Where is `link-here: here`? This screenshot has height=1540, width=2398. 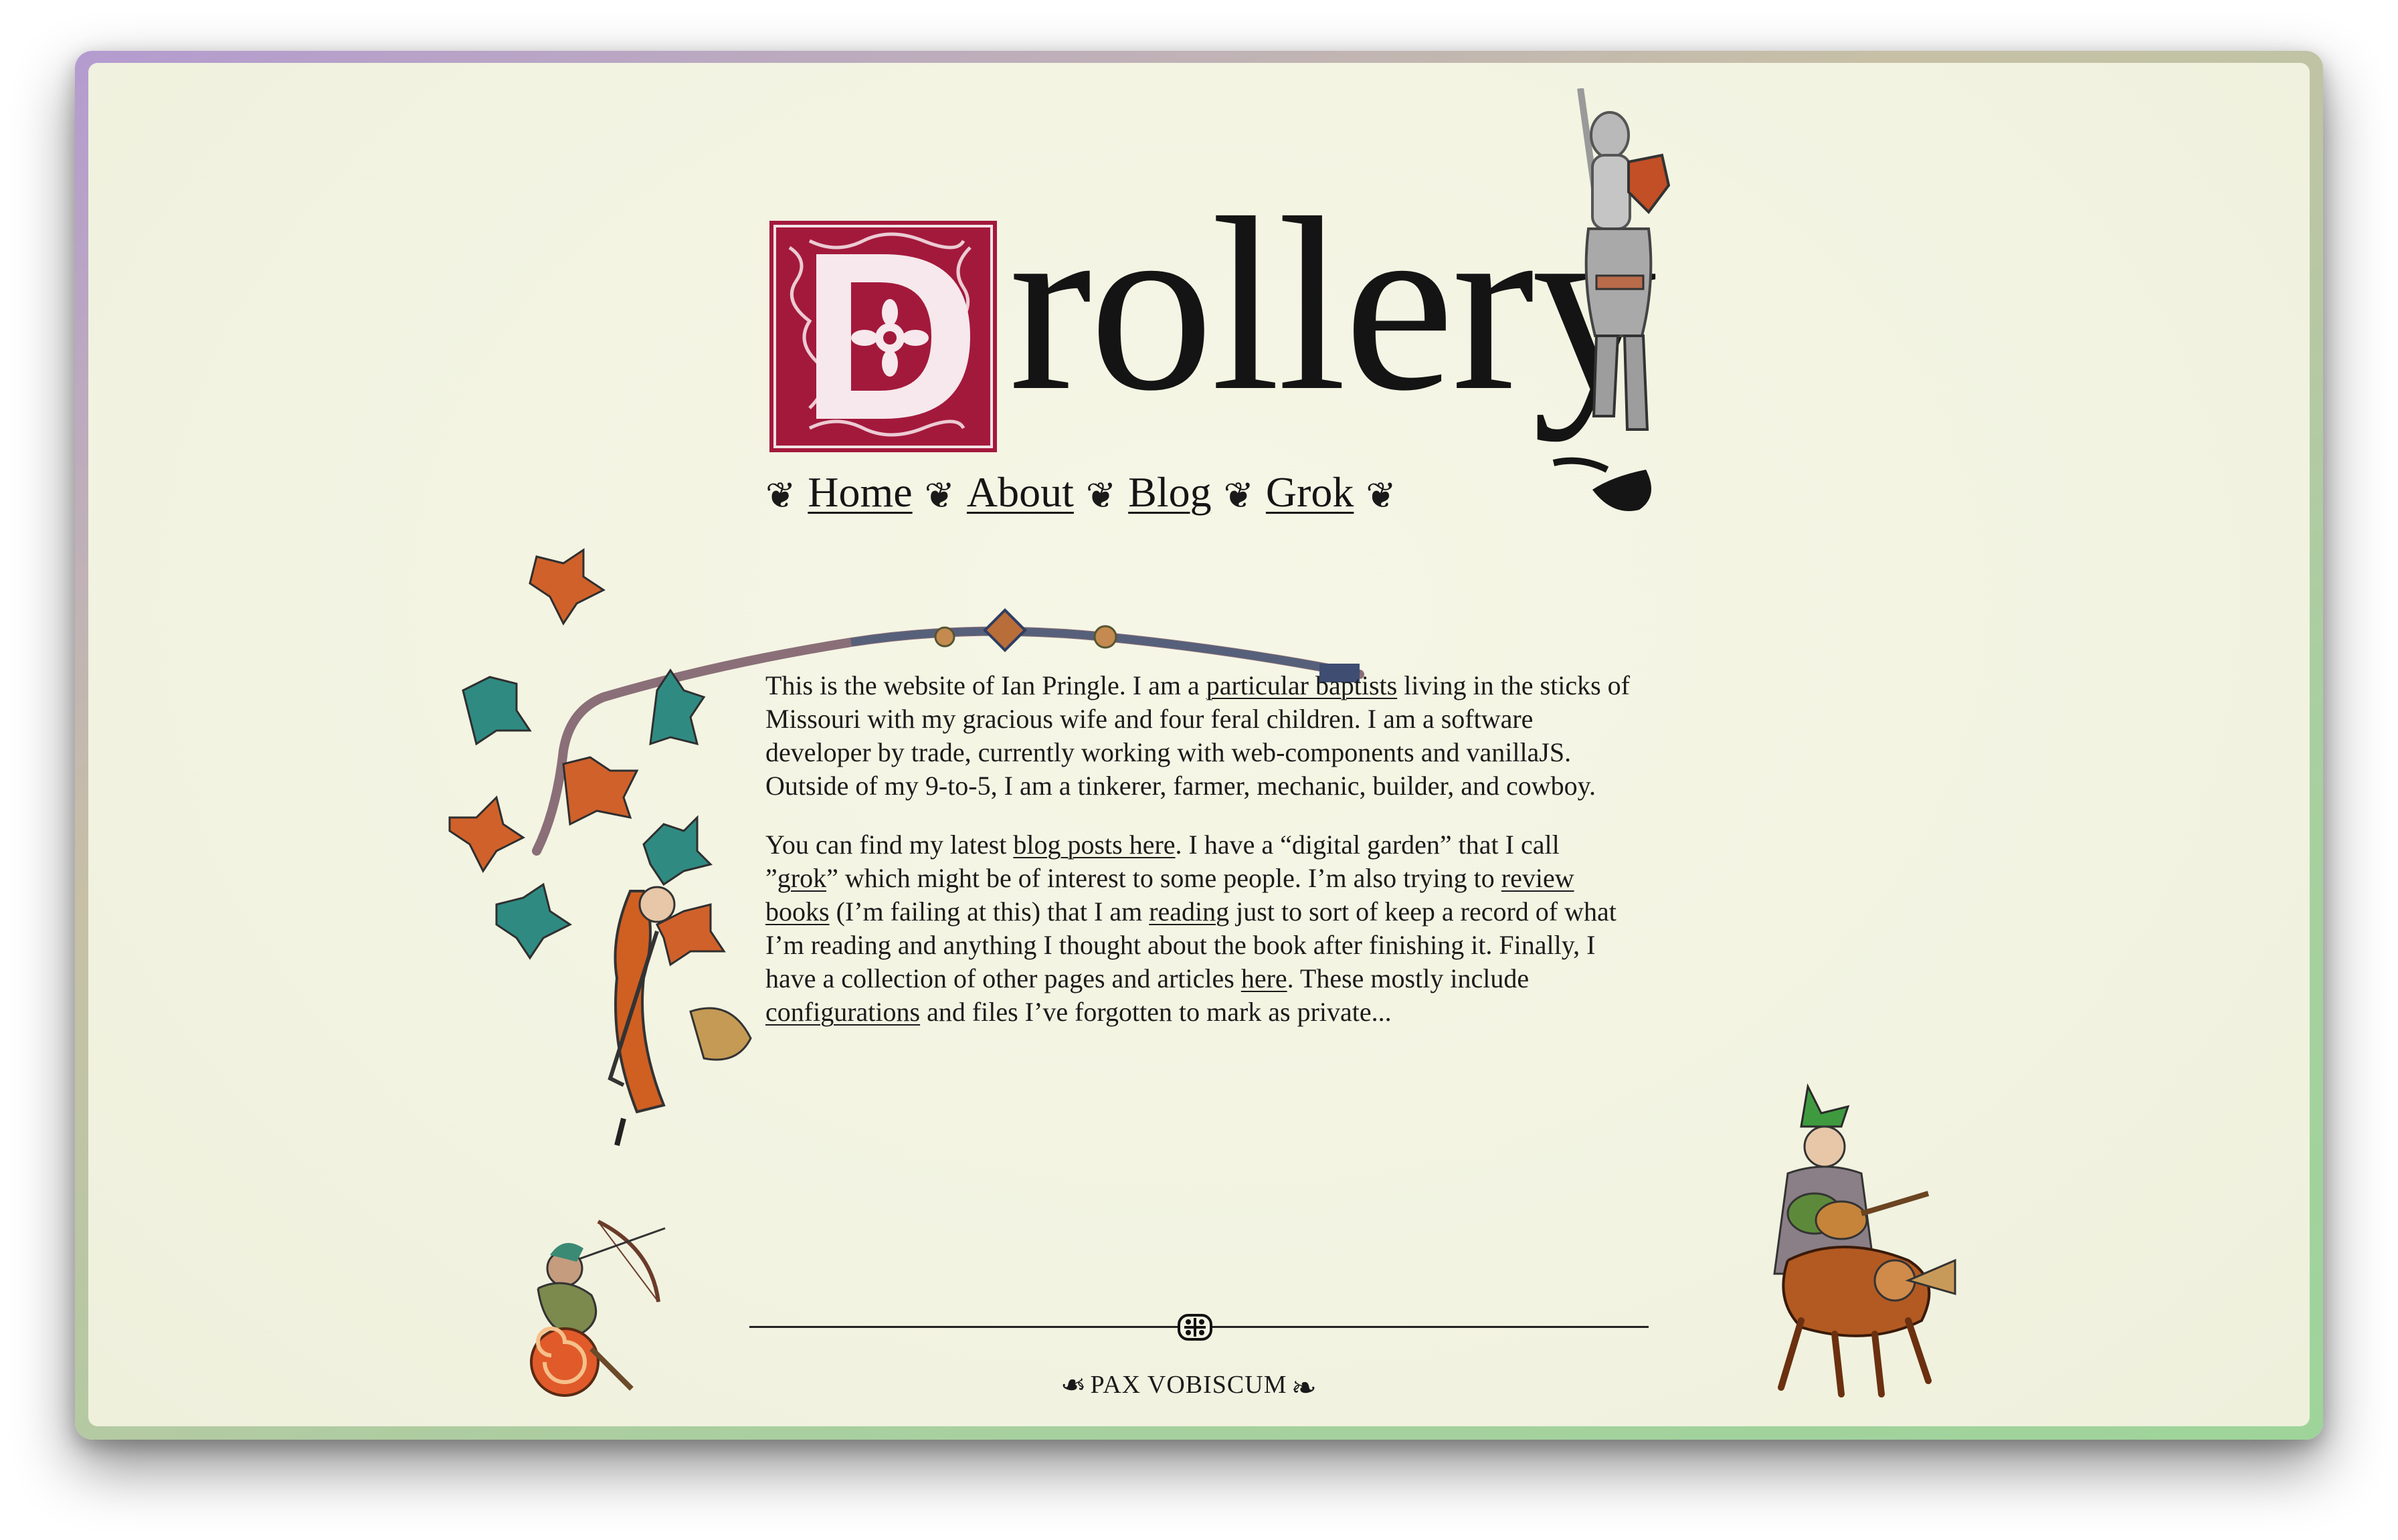 link-here: here is located at coordinates (1264, 978).